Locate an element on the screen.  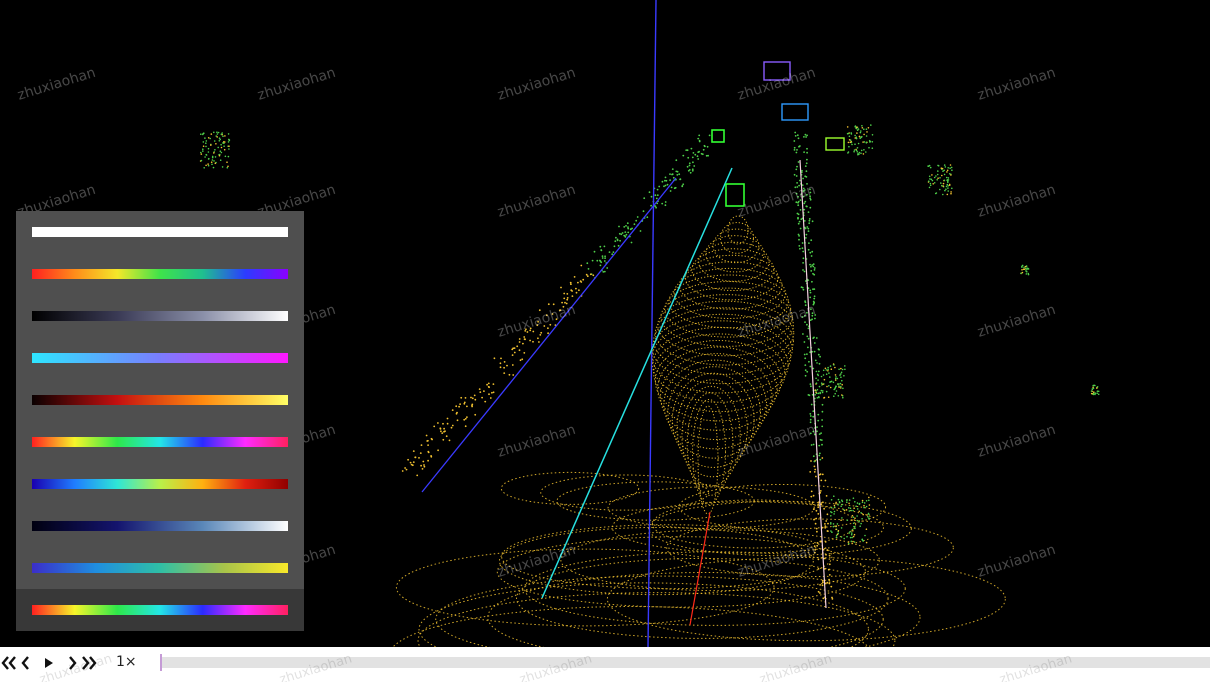
first-frame-button is located at coordinates (9, 663).